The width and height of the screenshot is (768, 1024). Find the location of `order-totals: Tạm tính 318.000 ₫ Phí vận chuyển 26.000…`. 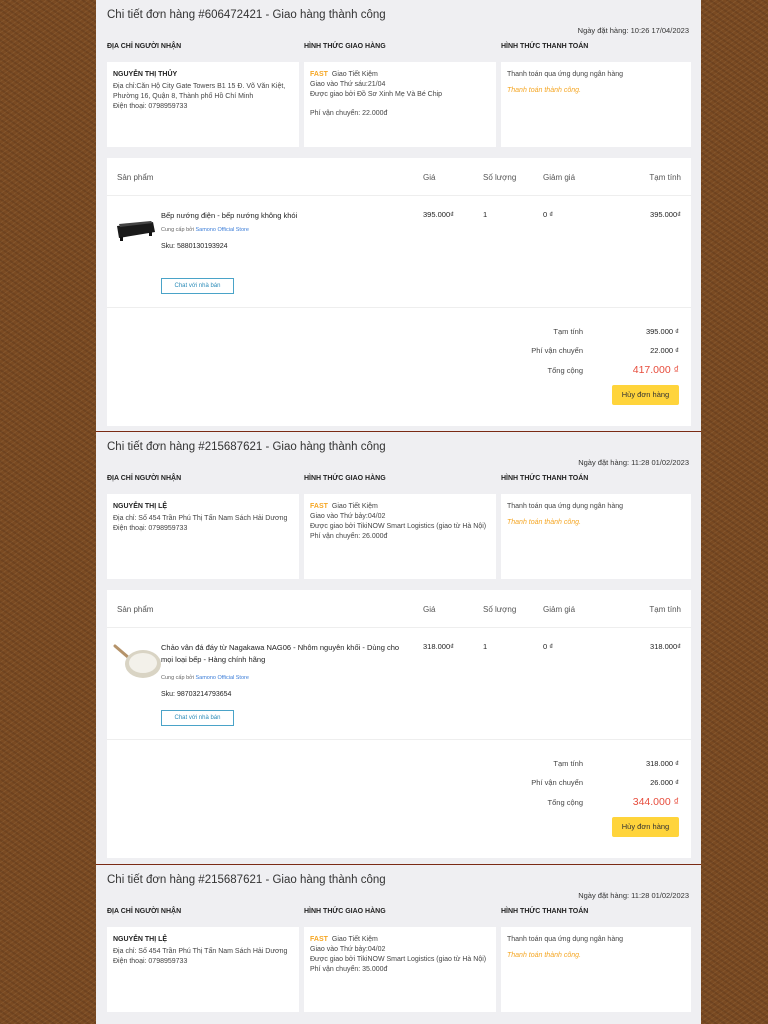

order-totals: Tạm tính 318.000 ₫ Phí vận chuyển 26.000… is located at coordinates (399, 799).